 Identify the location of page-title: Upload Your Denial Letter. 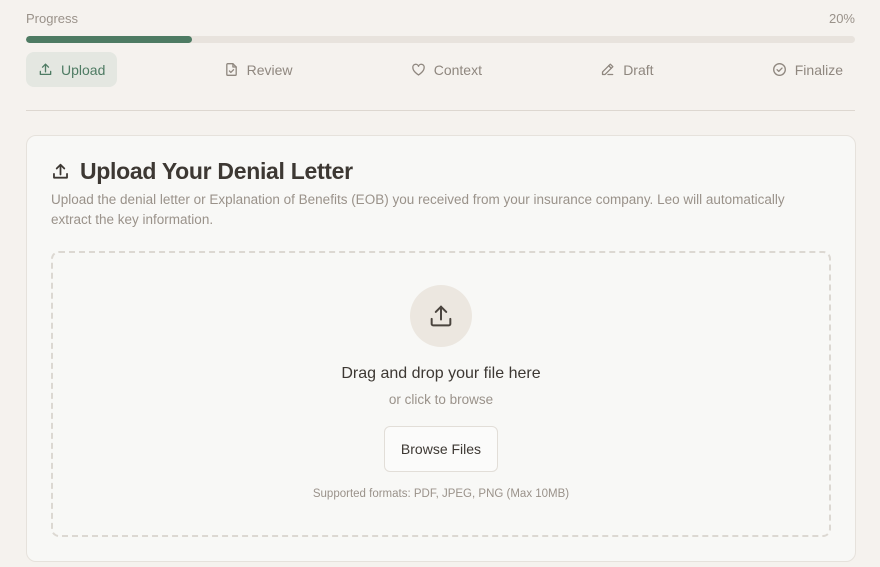
(216, 171).